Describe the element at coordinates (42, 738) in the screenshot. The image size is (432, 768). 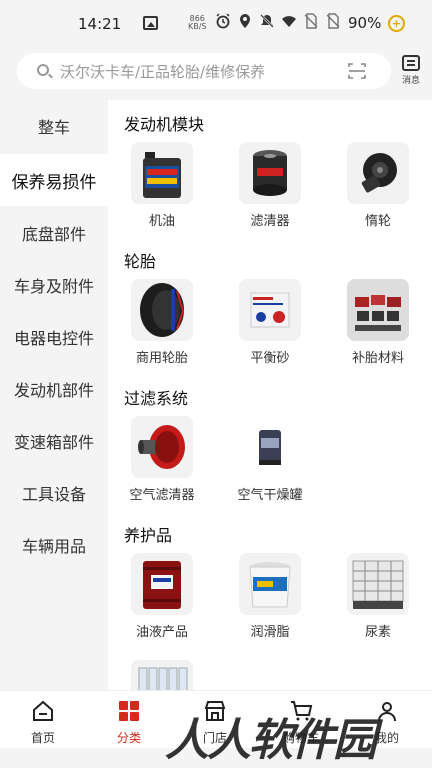
I see `tab-label: 首页` at that location.